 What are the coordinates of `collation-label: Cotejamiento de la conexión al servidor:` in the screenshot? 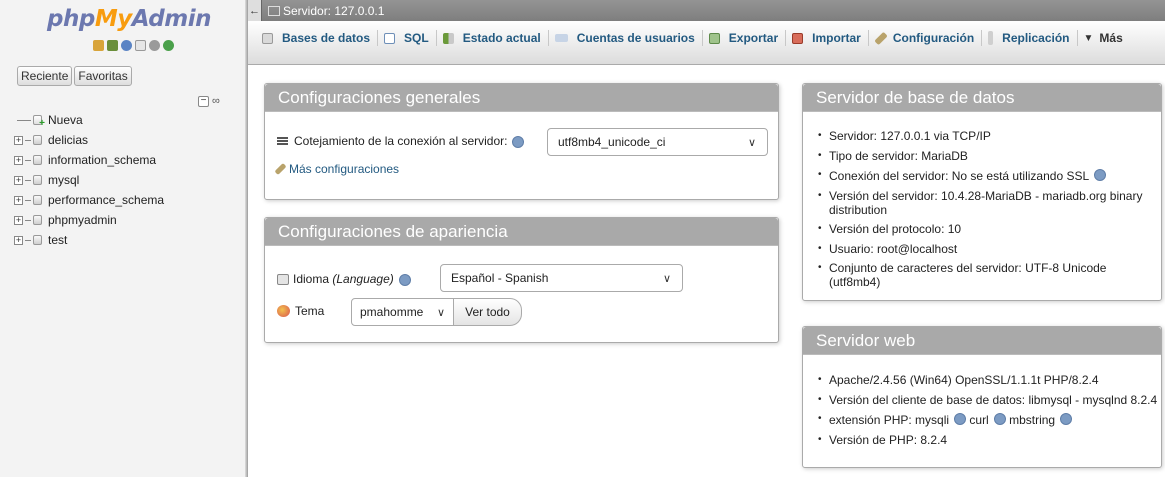 It's located at (401, 141).